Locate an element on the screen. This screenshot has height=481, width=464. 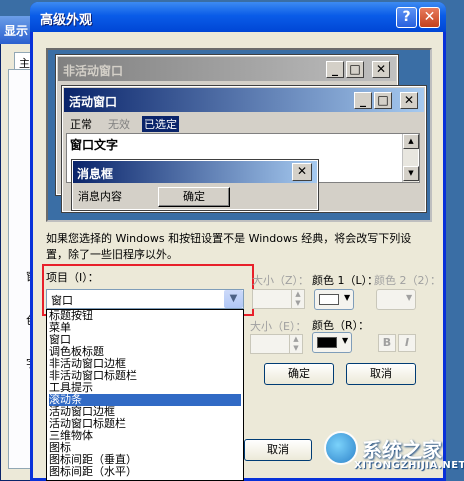
scroll-down-icon: ▼ is located at coordinates (411, 173).